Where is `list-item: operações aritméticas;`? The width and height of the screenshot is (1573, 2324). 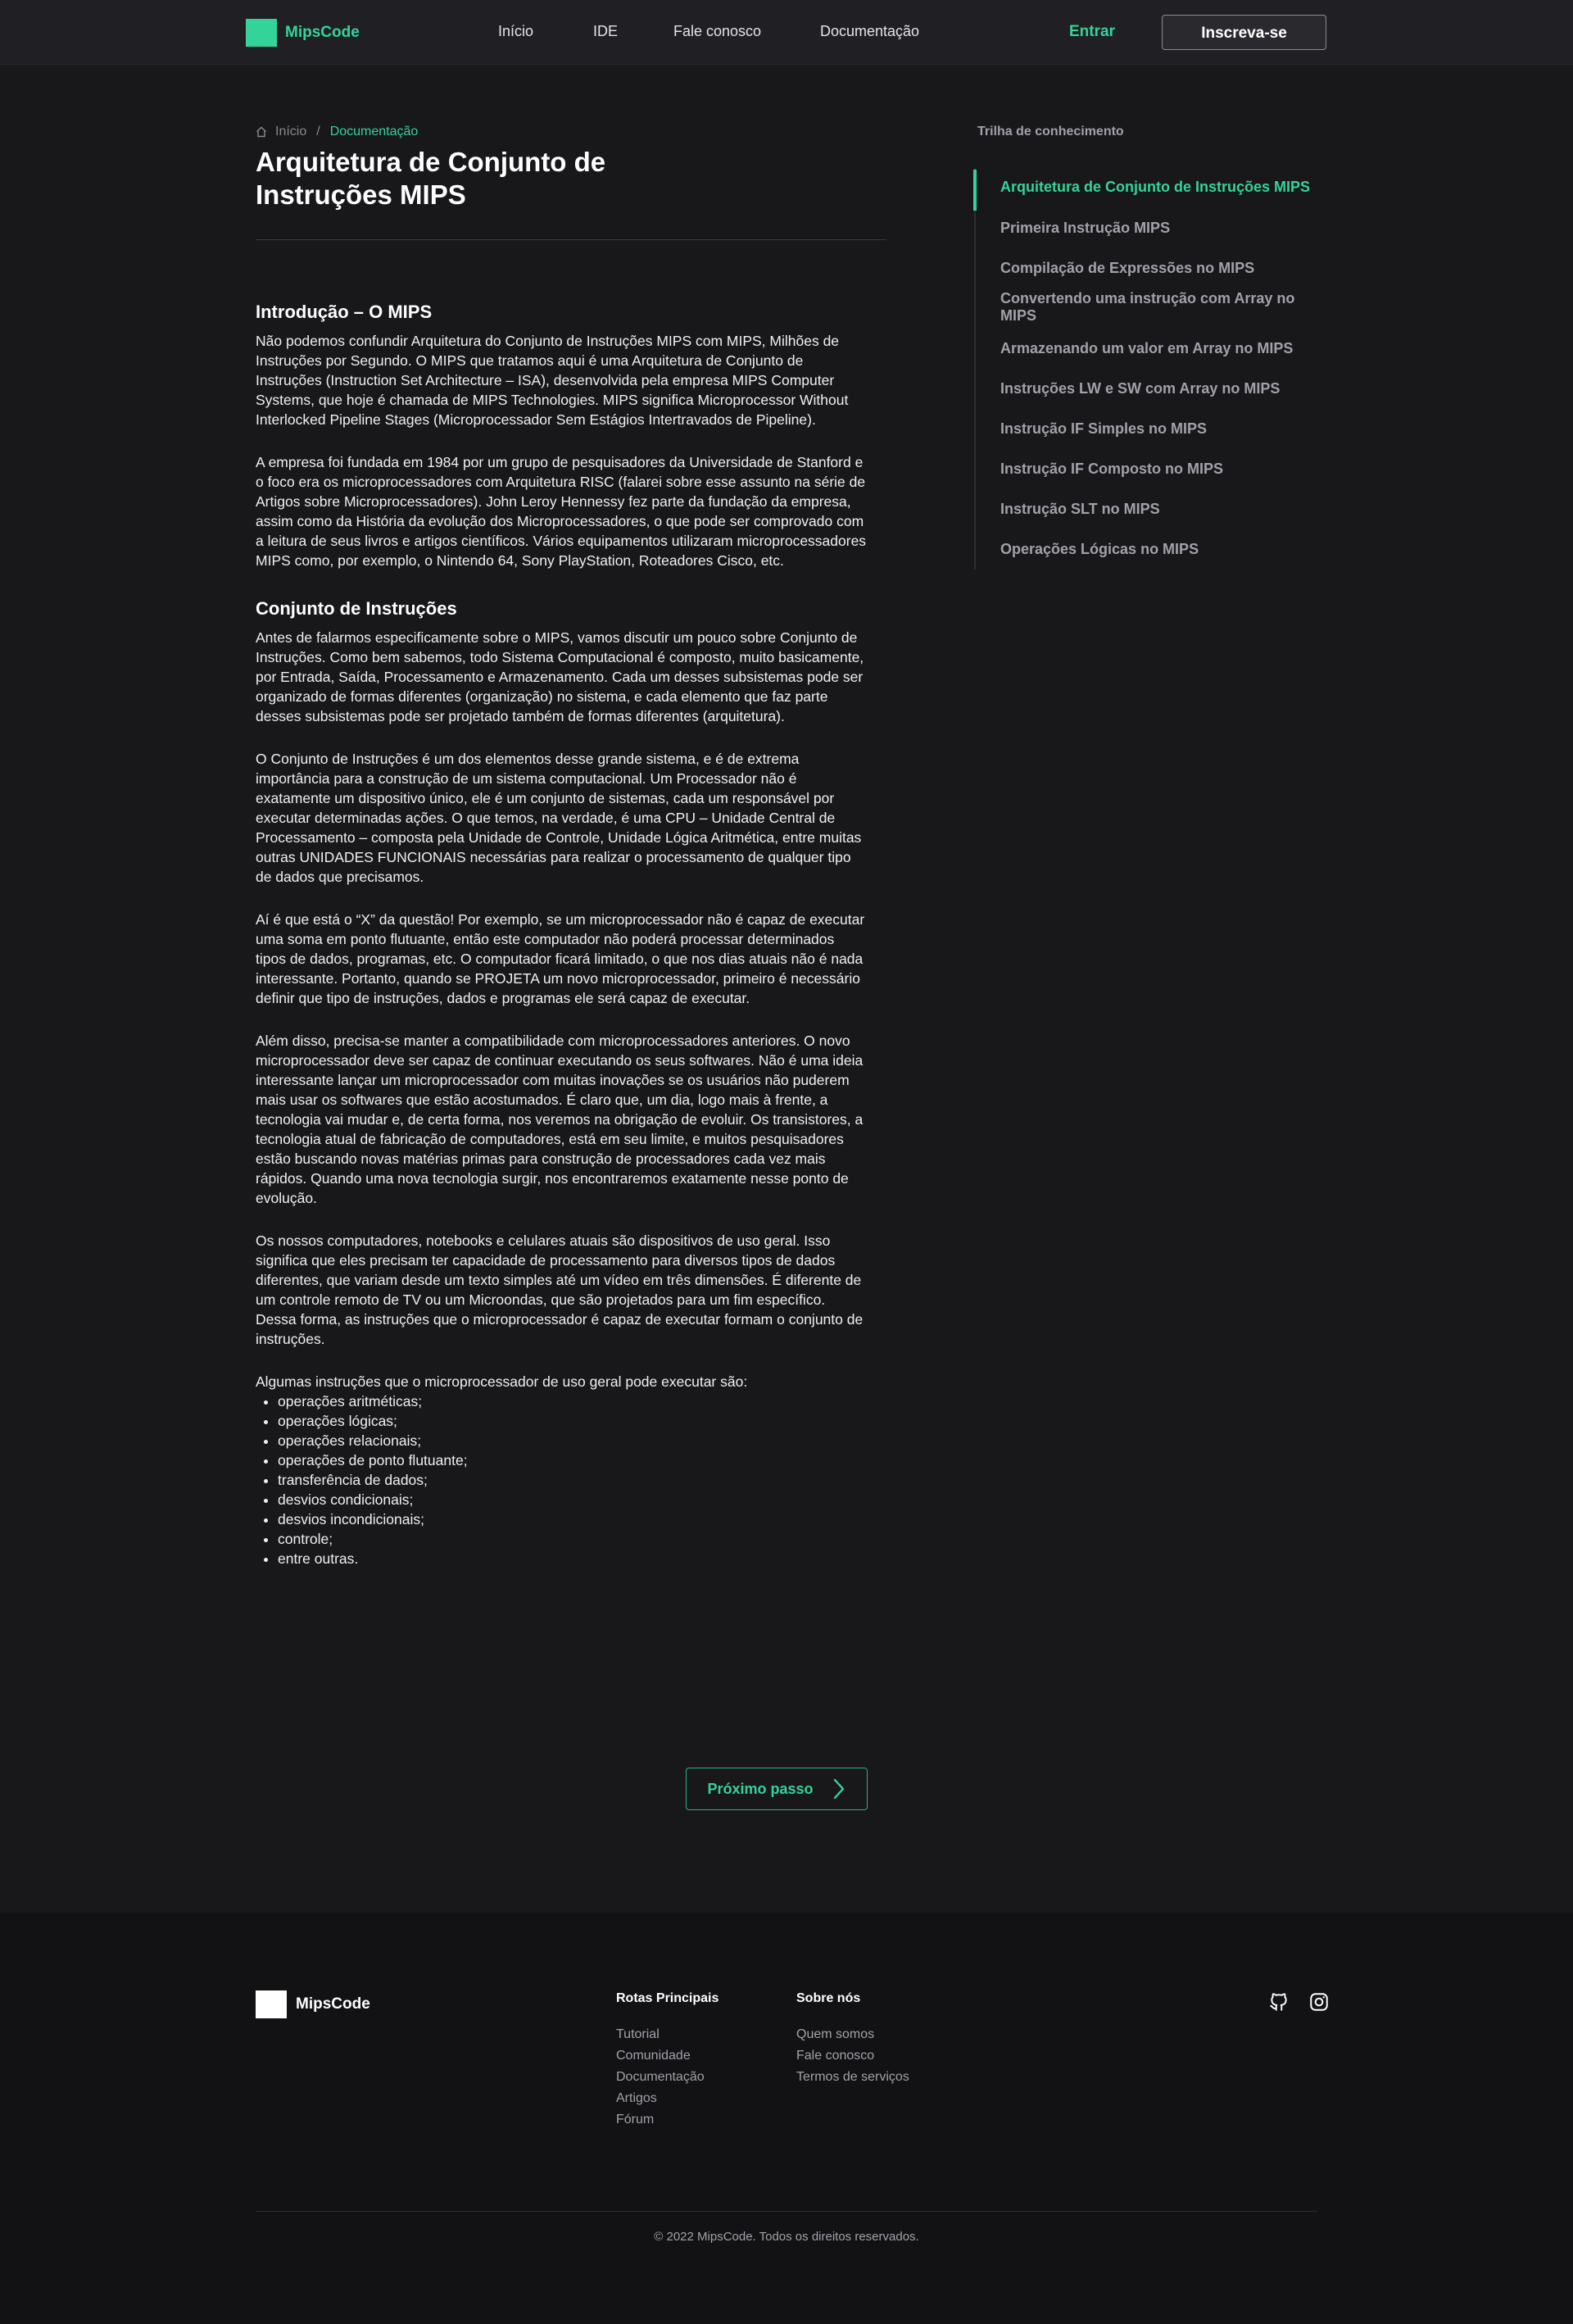
list-item: operações aritméticas; is located at coordinates (572, 1401).